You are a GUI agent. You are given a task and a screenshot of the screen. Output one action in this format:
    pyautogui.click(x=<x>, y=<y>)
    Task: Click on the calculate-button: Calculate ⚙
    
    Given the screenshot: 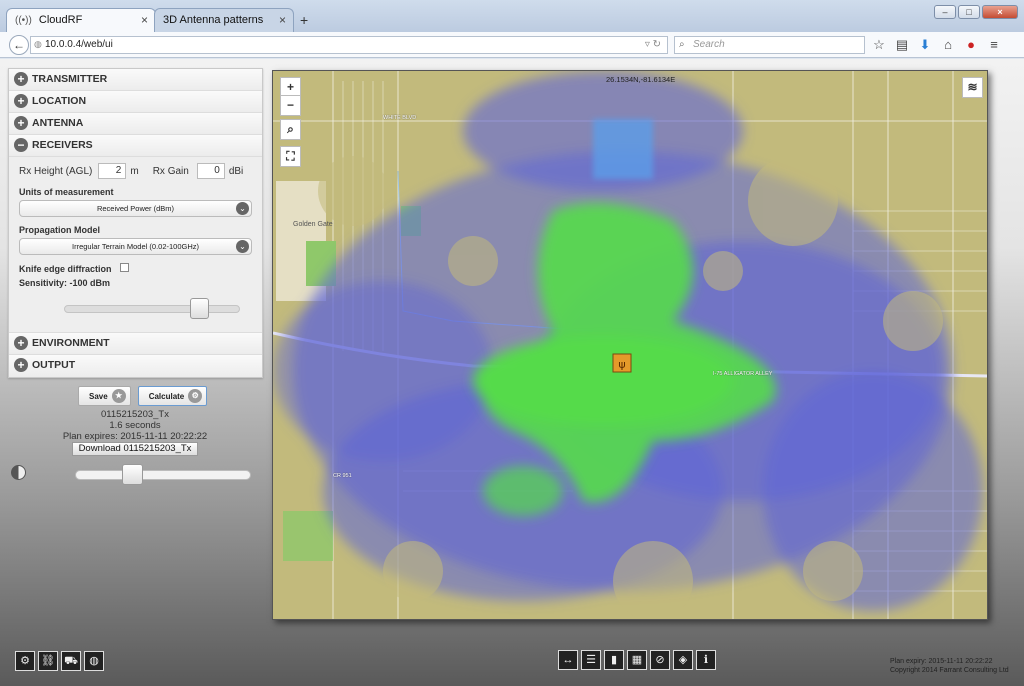 What is the action you would take?
    pyautogui.click(x=172, y=396)
    